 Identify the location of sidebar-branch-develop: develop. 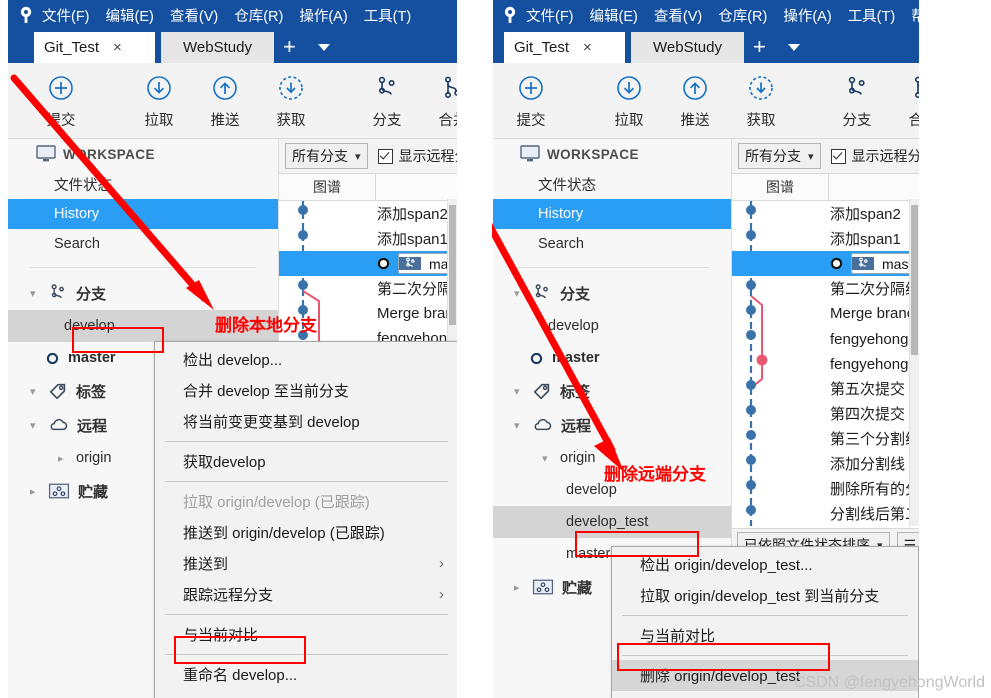
(611, 326).